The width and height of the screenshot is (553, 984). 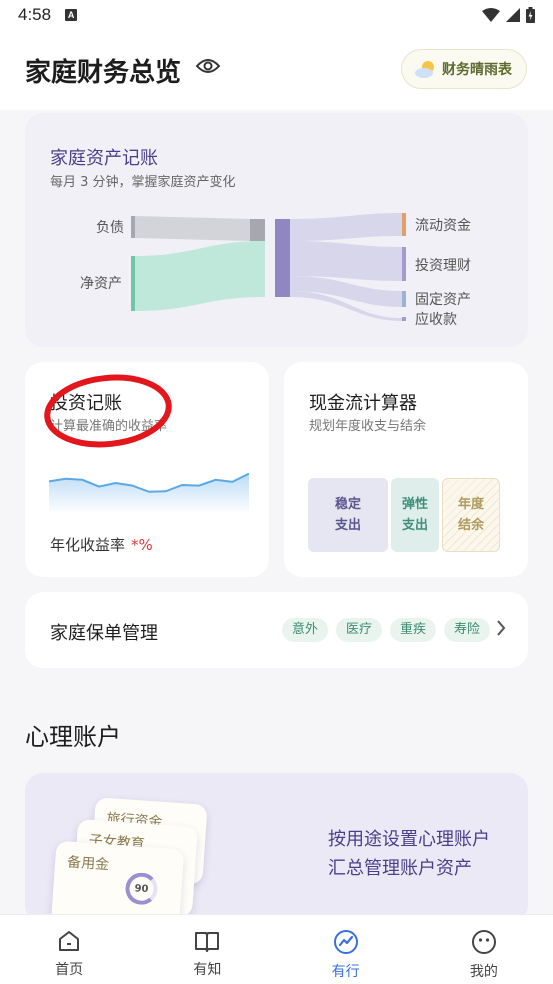 What do you see at coordinates (443, 226) in the screenshot?
I see `sankey-label-liquid: 流动资金` at bounding box center [443, 226].